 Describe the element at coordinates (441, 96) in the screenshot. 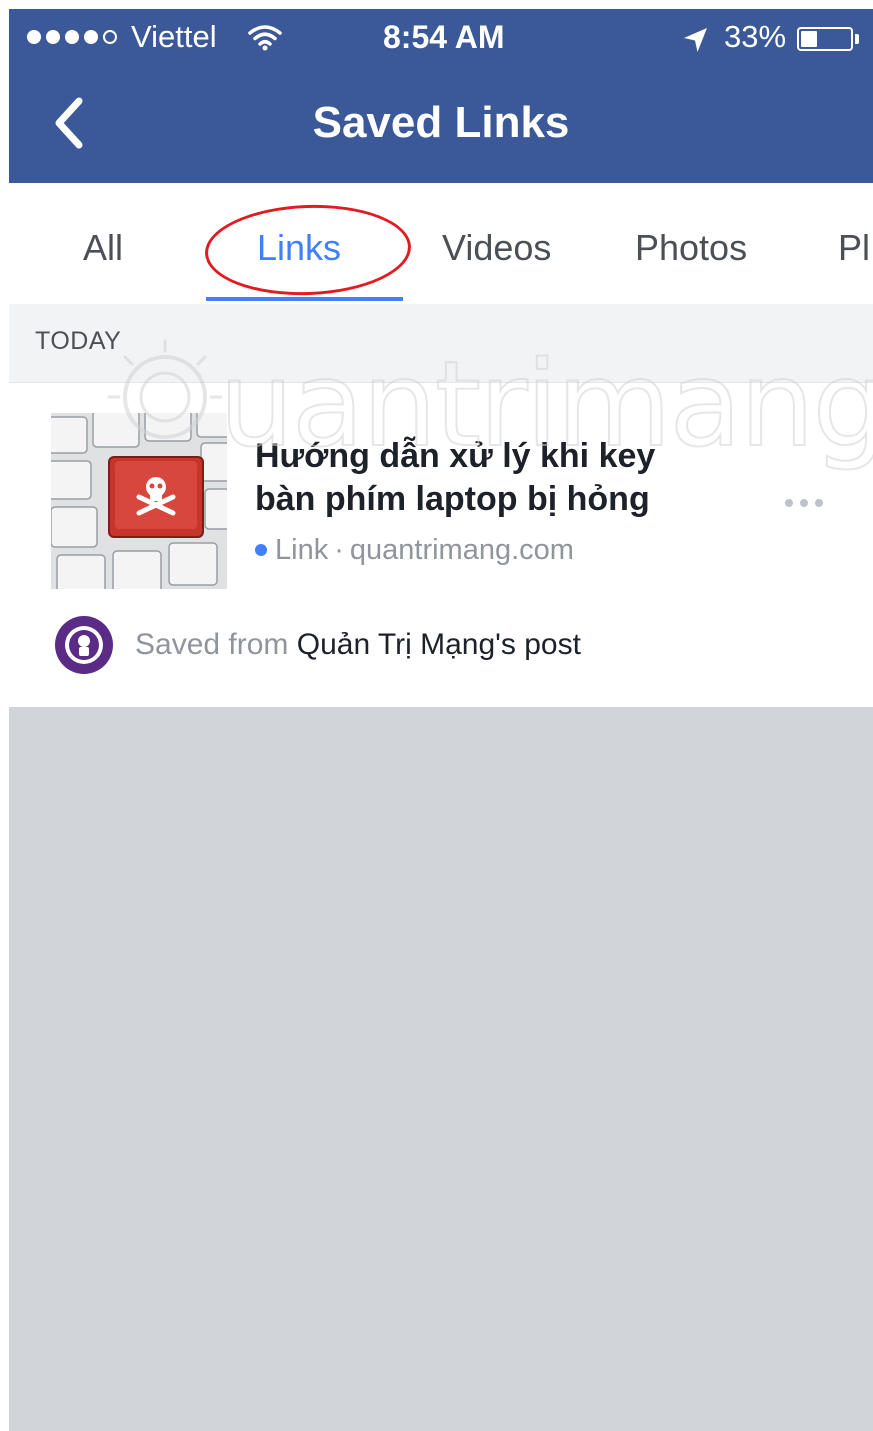

I see `nav-header: Viettel 8:54 AM 33% Saved Links` at that location.